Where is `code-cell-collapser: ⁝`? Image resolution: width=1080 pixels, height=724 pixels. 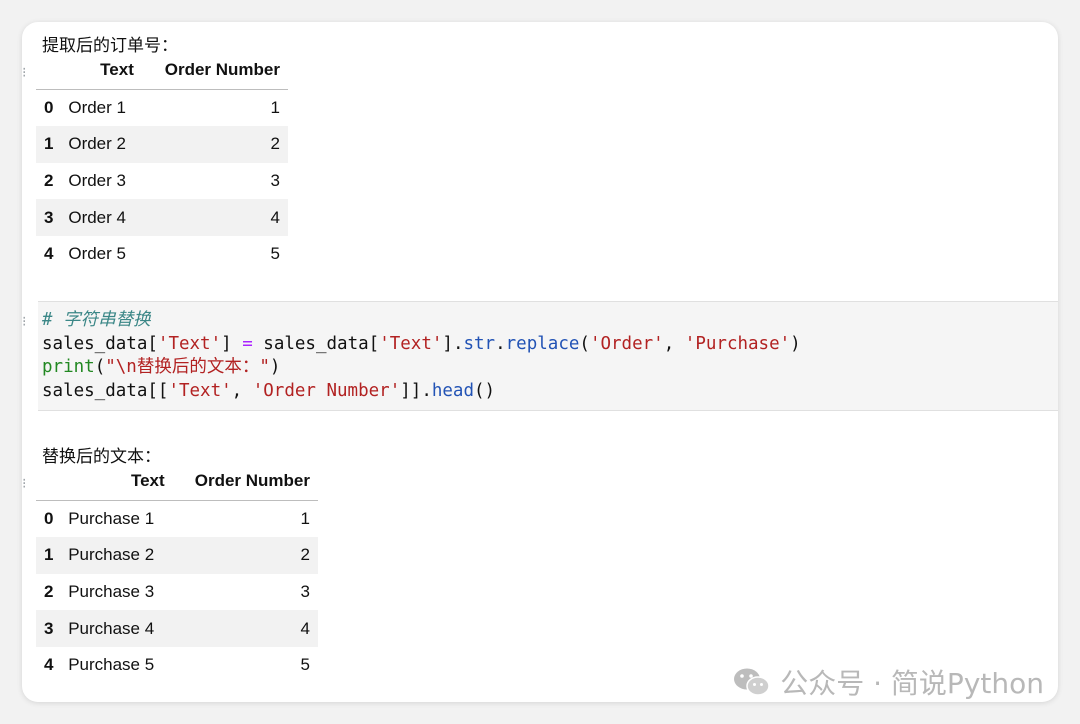 code-cell-collapser: ⁝ is located at coordinates (25, 322).